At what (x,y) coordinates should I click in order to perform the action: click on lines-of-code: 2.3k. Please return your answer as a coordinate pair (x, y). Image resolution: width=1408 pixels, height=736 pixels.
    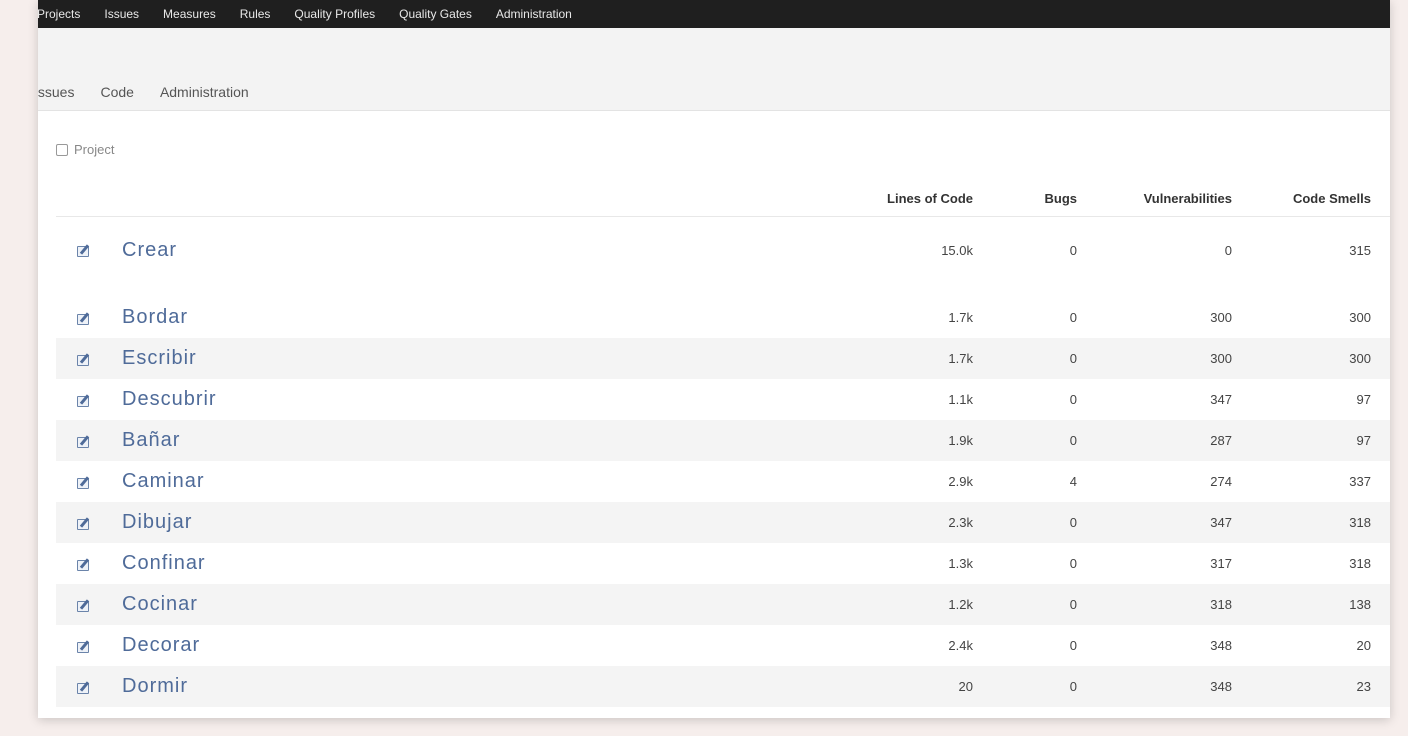
    Looking at the image, I should click on (960, 522).